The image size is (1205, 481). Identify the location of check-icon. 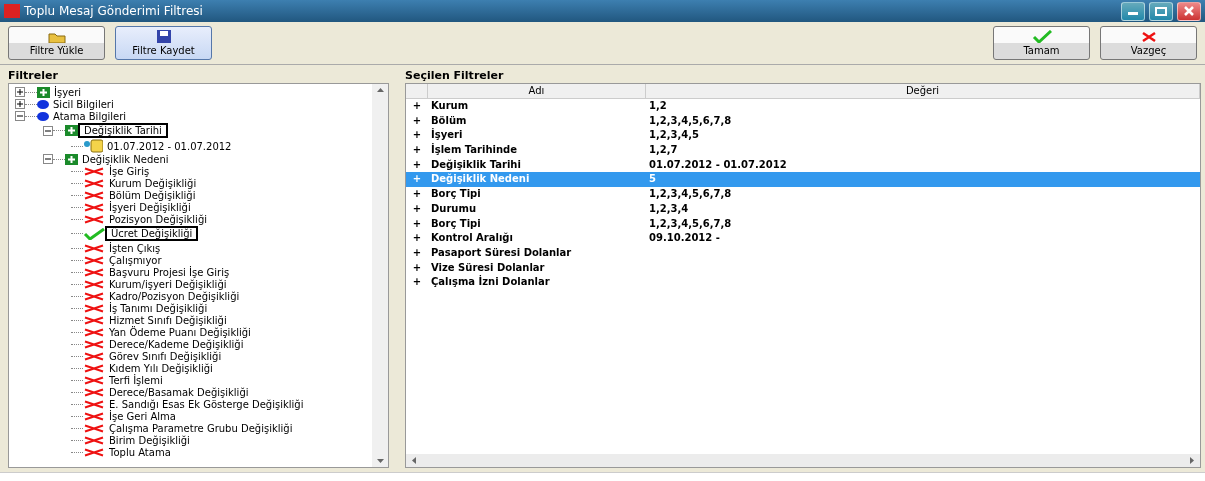
(94, 233).